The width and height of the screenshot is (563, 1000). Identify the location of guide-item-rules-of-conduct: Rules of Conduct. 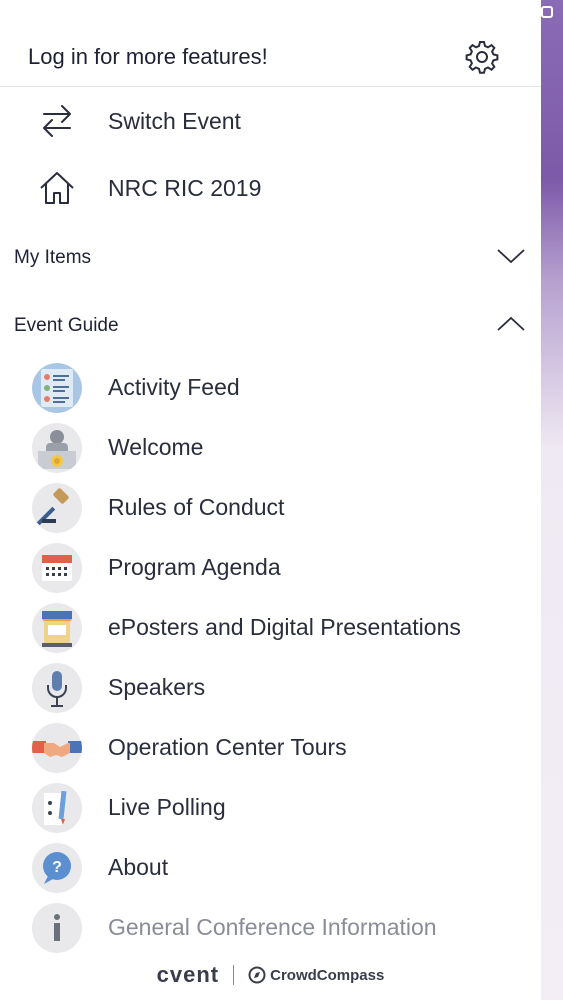
(270, 509).